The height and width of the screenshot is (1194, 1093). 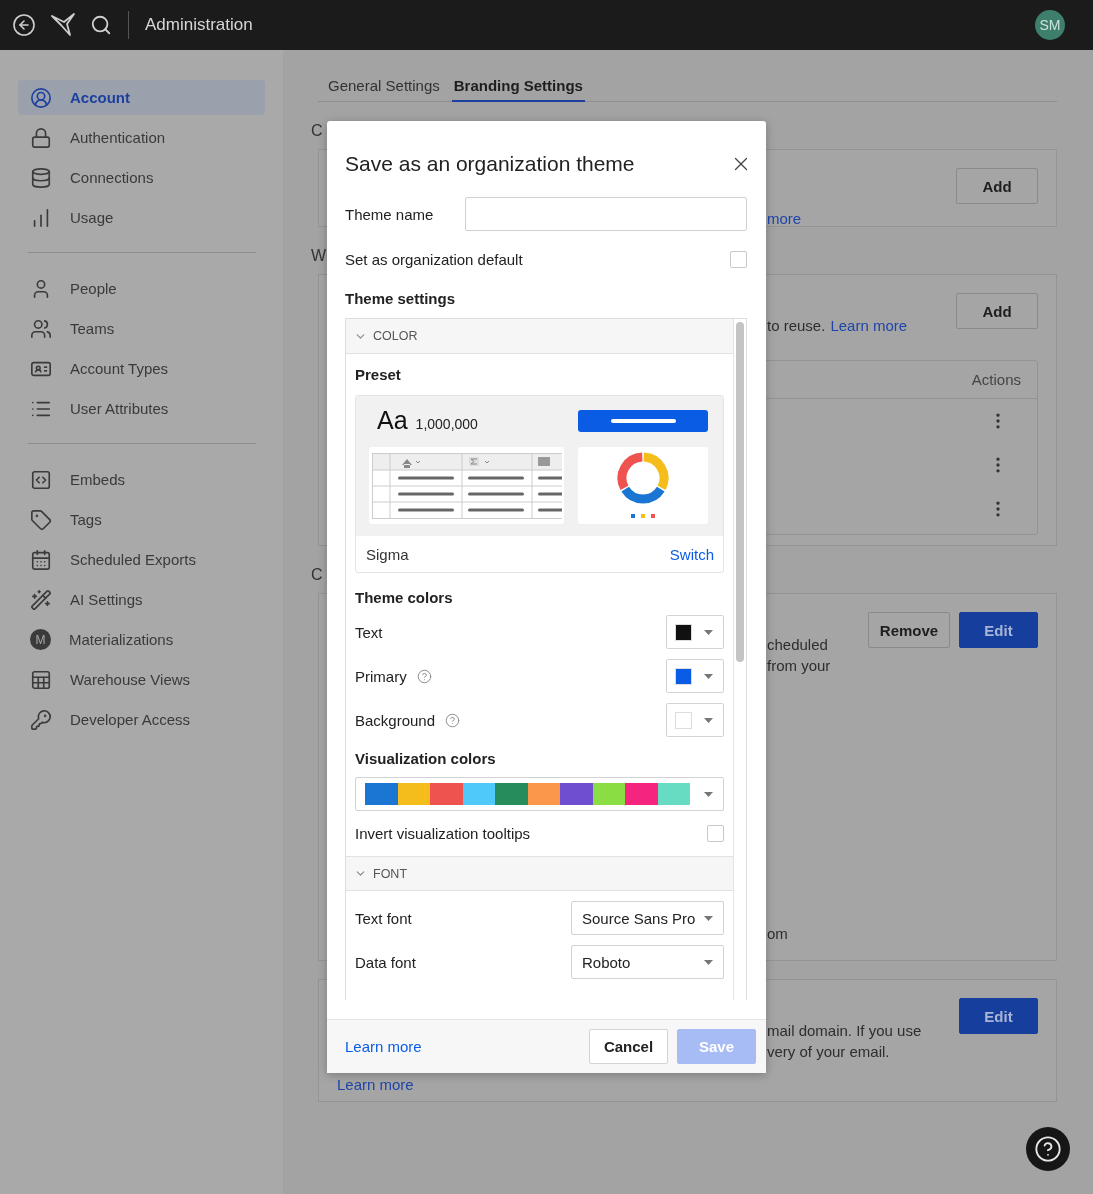 I want to click on learn-more-link: more, so click(x=784, y=218).